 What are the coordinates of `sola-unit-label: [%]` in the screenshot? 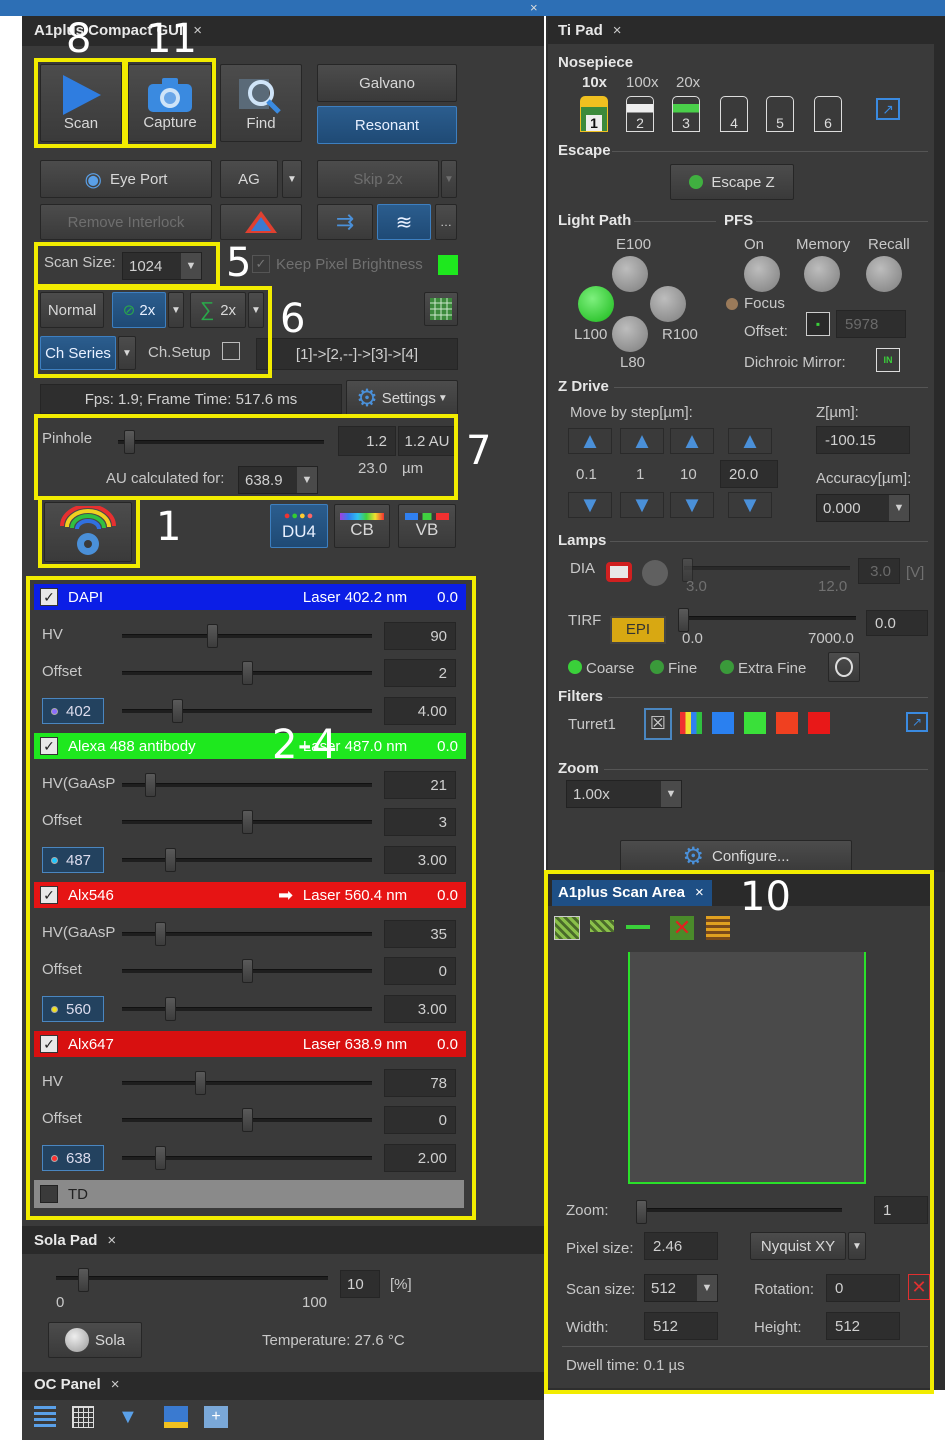 It's located at (401, 1284).